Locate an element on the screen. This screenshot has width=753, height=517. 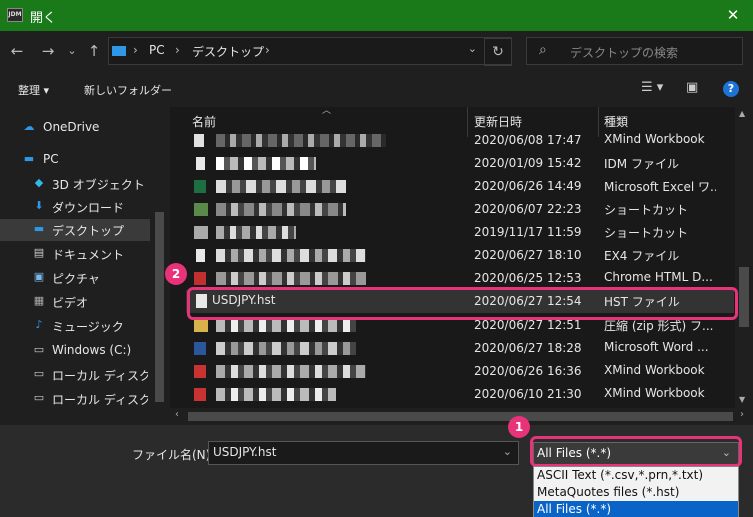
navigation-bar: ← → ⌄ ↑ › PC › デスクトップ › ⌄ ⌕ デスクトップの検索 is located at coordinates (376, 51).